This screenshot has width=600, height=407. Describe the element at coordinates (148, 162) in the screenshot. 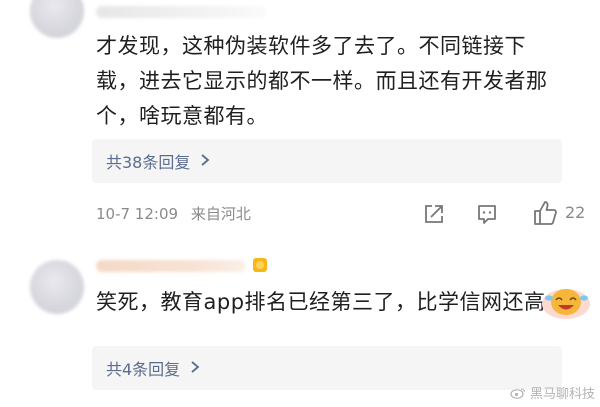

I see `replies-label: 共38条回复` at that location.